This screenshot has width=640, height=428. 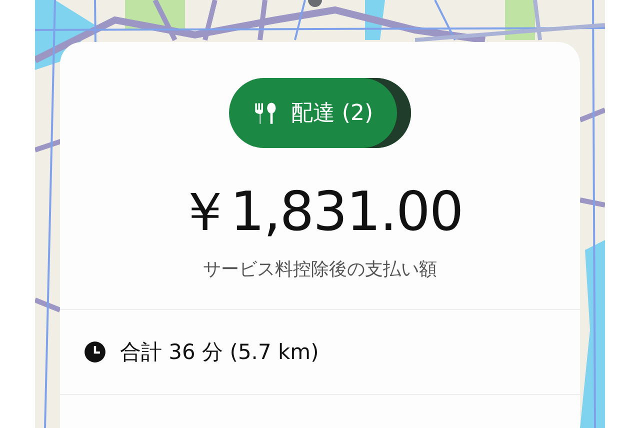 I want to click on delivery-badge: 配達 (2), so click(x=320, y=113).